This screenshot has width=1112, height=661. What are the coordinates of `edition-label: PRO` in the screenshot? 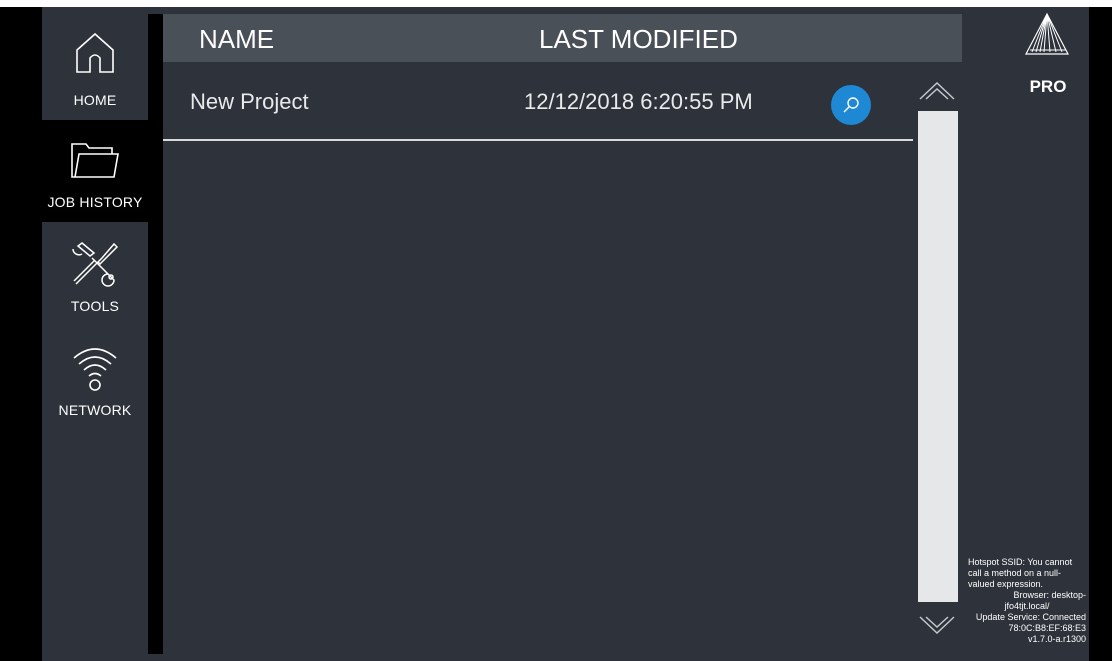 It's located at (1048, 86).